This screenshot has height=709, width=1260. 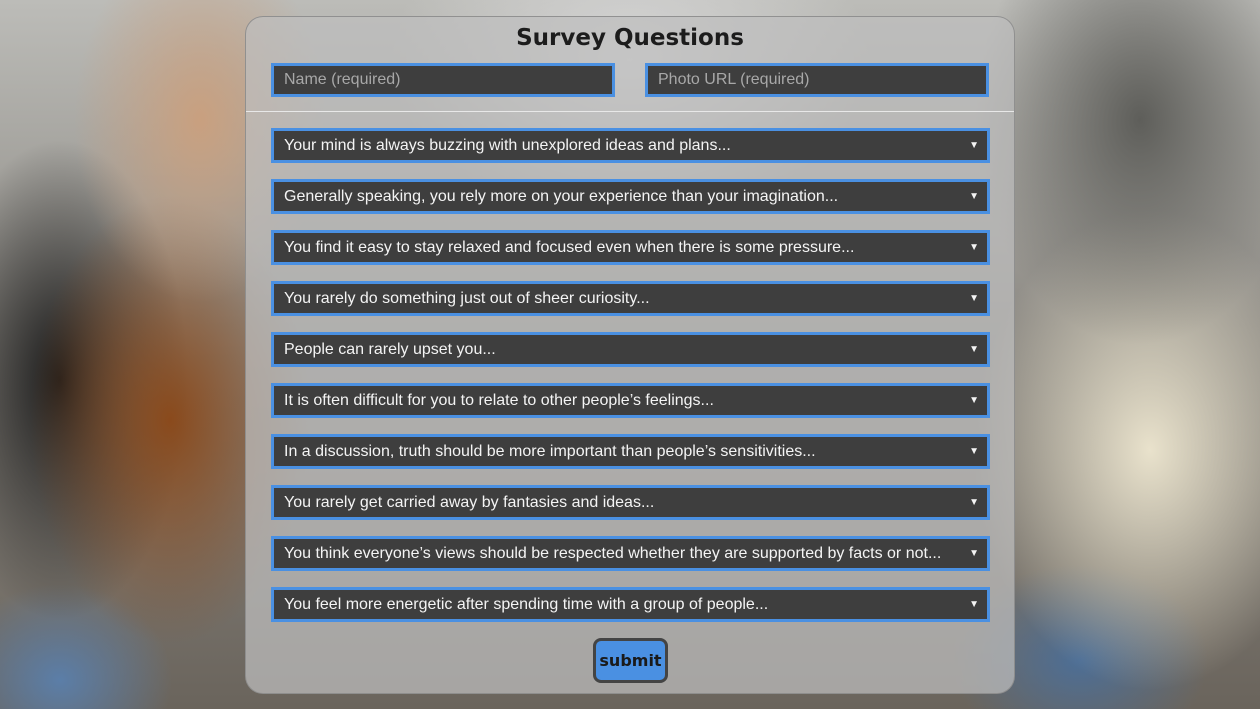 What do you see at coordinates (630, 349) in the screenshot?
I see `question-select-5: People can rarely upset you... ▼` at bounding box center [630, 349].